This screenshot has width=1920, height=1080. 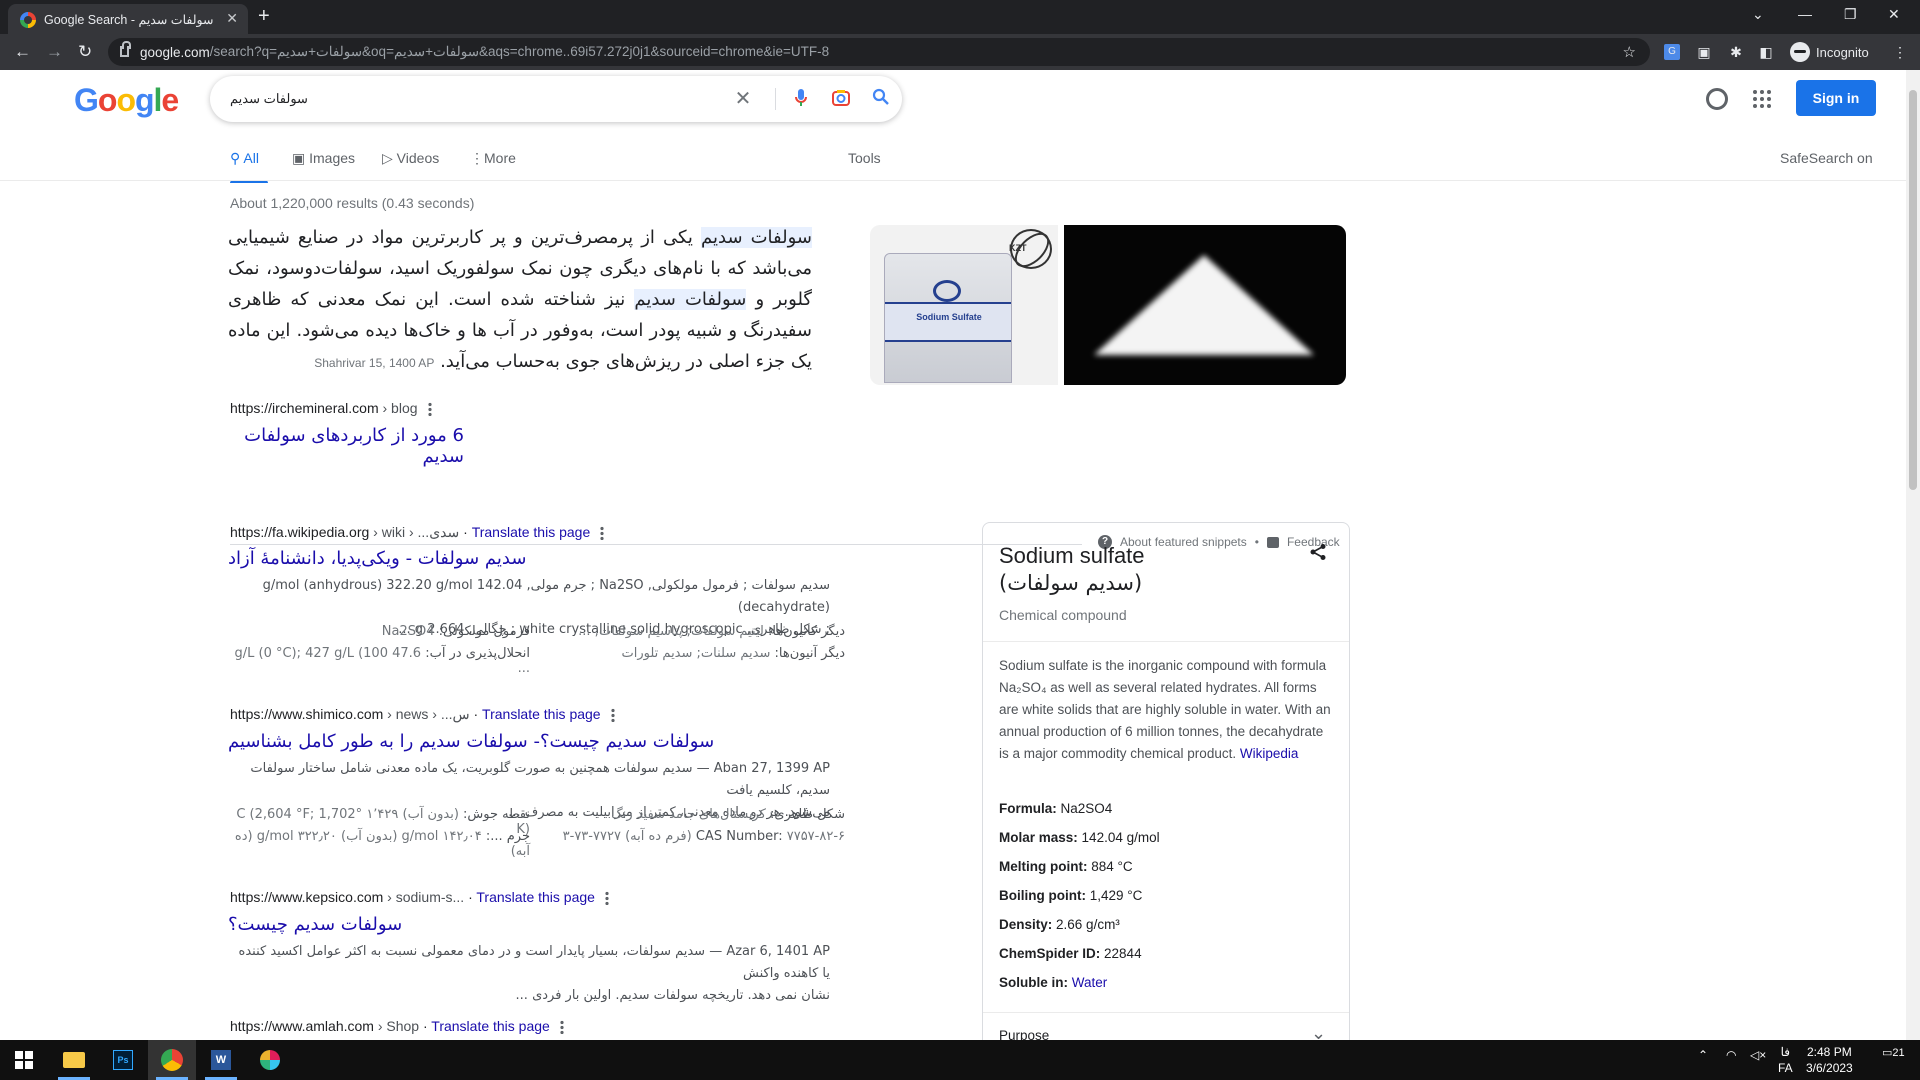 What do you see at coordinates (1850, 14) in the screenshot?
I see `maximize-icon: ❐` at bounding box center [1850, 14].